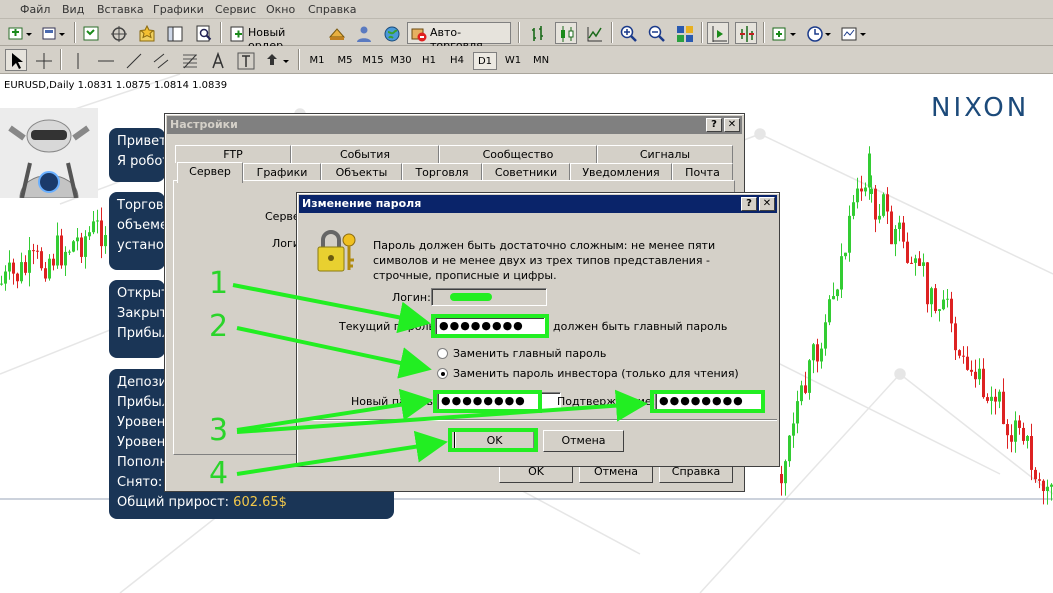 The height and width of the screenshot is (593, 1053). I want to click on tab-server: Сервер, so click(210, 172).